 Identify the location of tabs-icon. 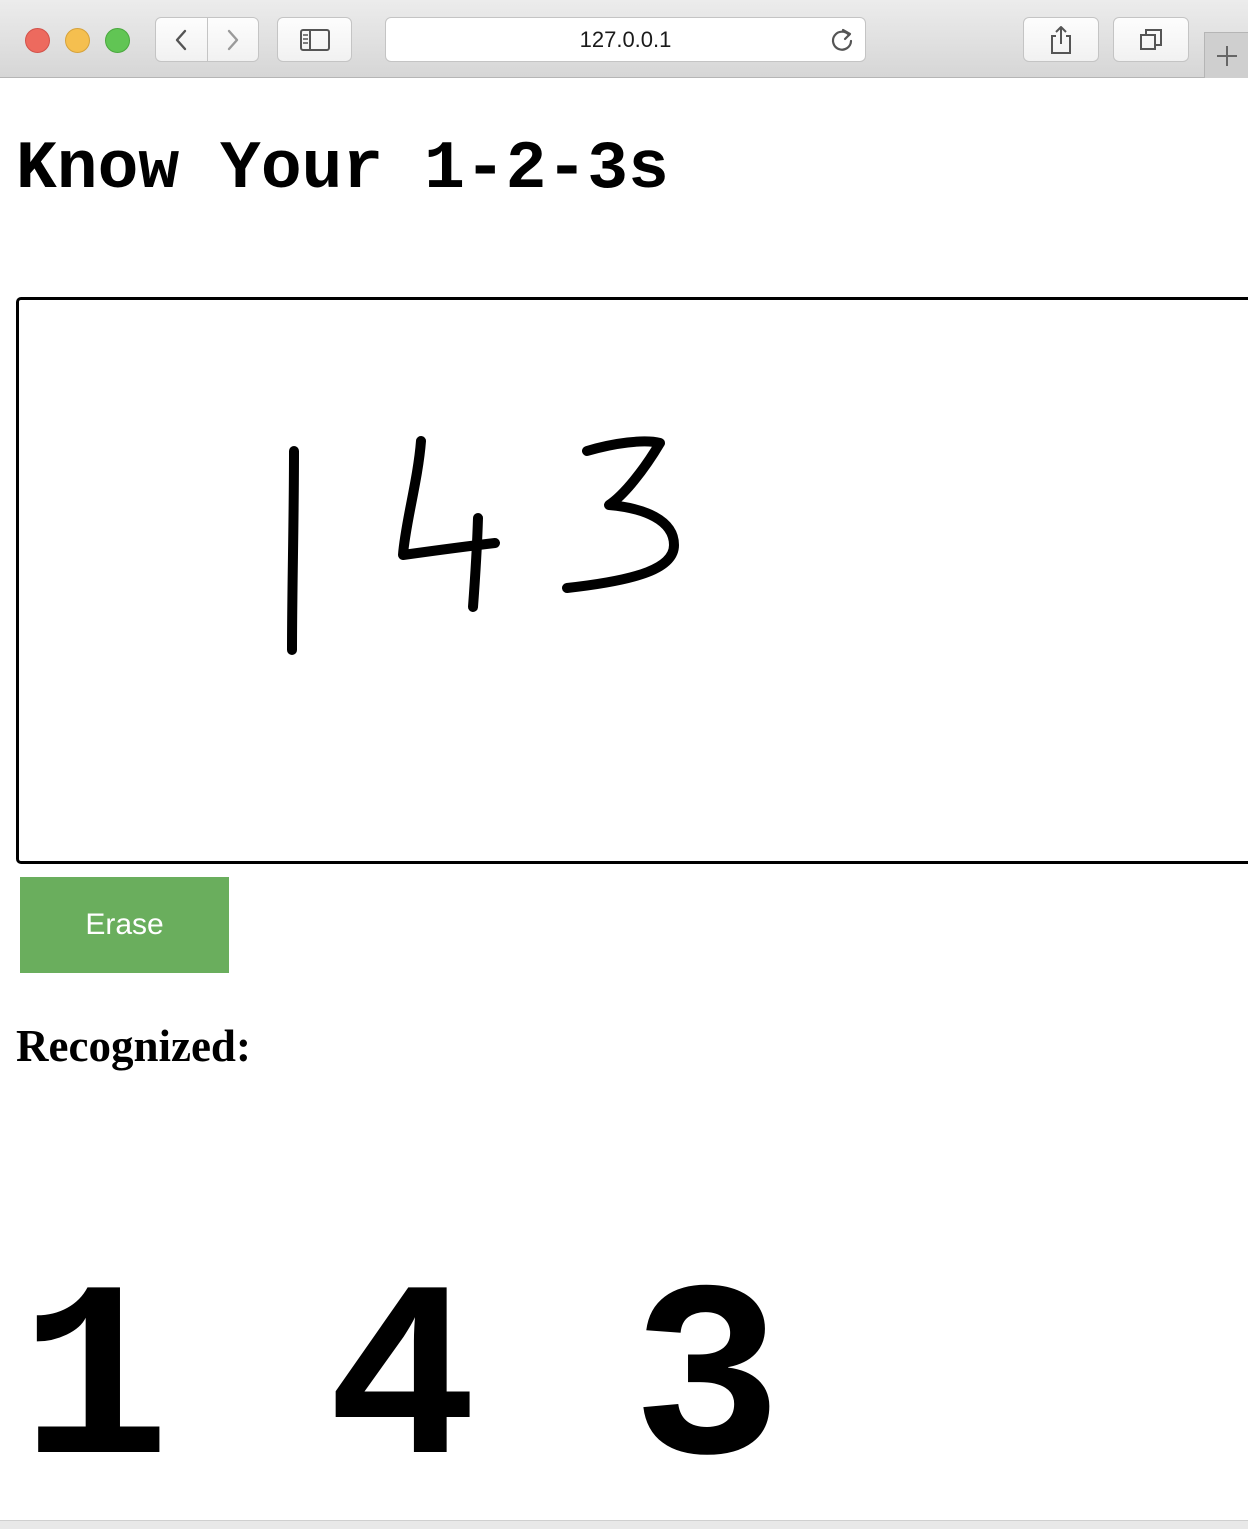
(1151, 39).